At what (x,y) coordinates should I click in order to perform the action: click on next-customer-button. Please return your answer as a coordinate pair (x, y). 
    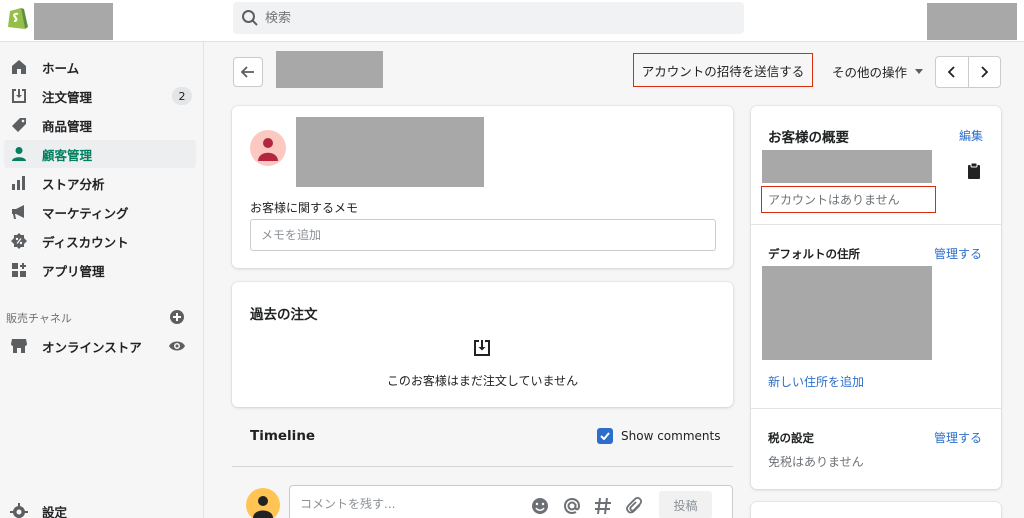
    Looking at the image, I should click on (983, 72).